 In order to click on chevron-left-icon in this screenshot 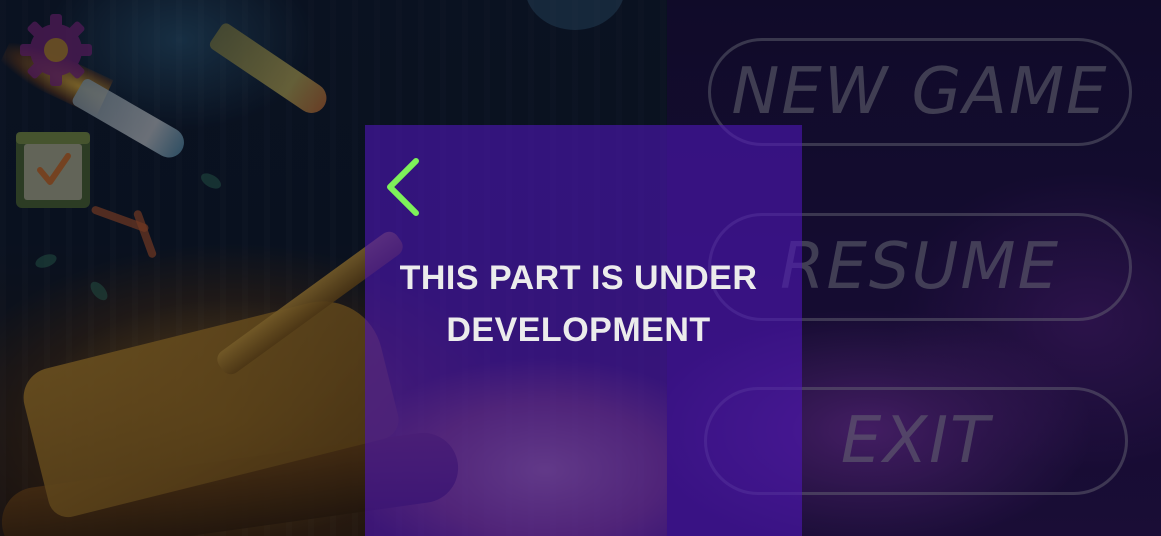, I will do `click(403, 187)`.